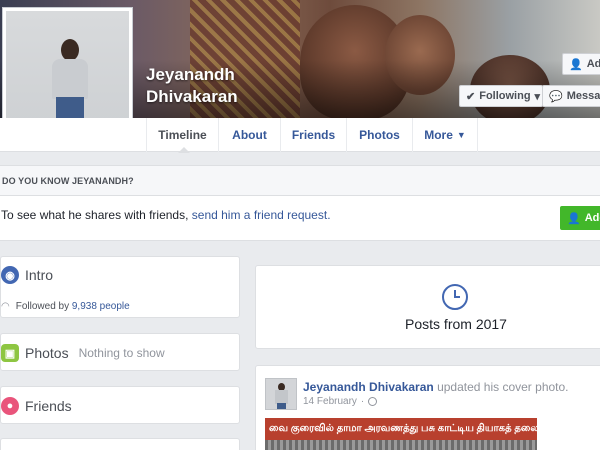  What do you see at coordinates (471, 96) in the screenshot?
I see `check-icon: ✔` at bounding box center [471, 96].